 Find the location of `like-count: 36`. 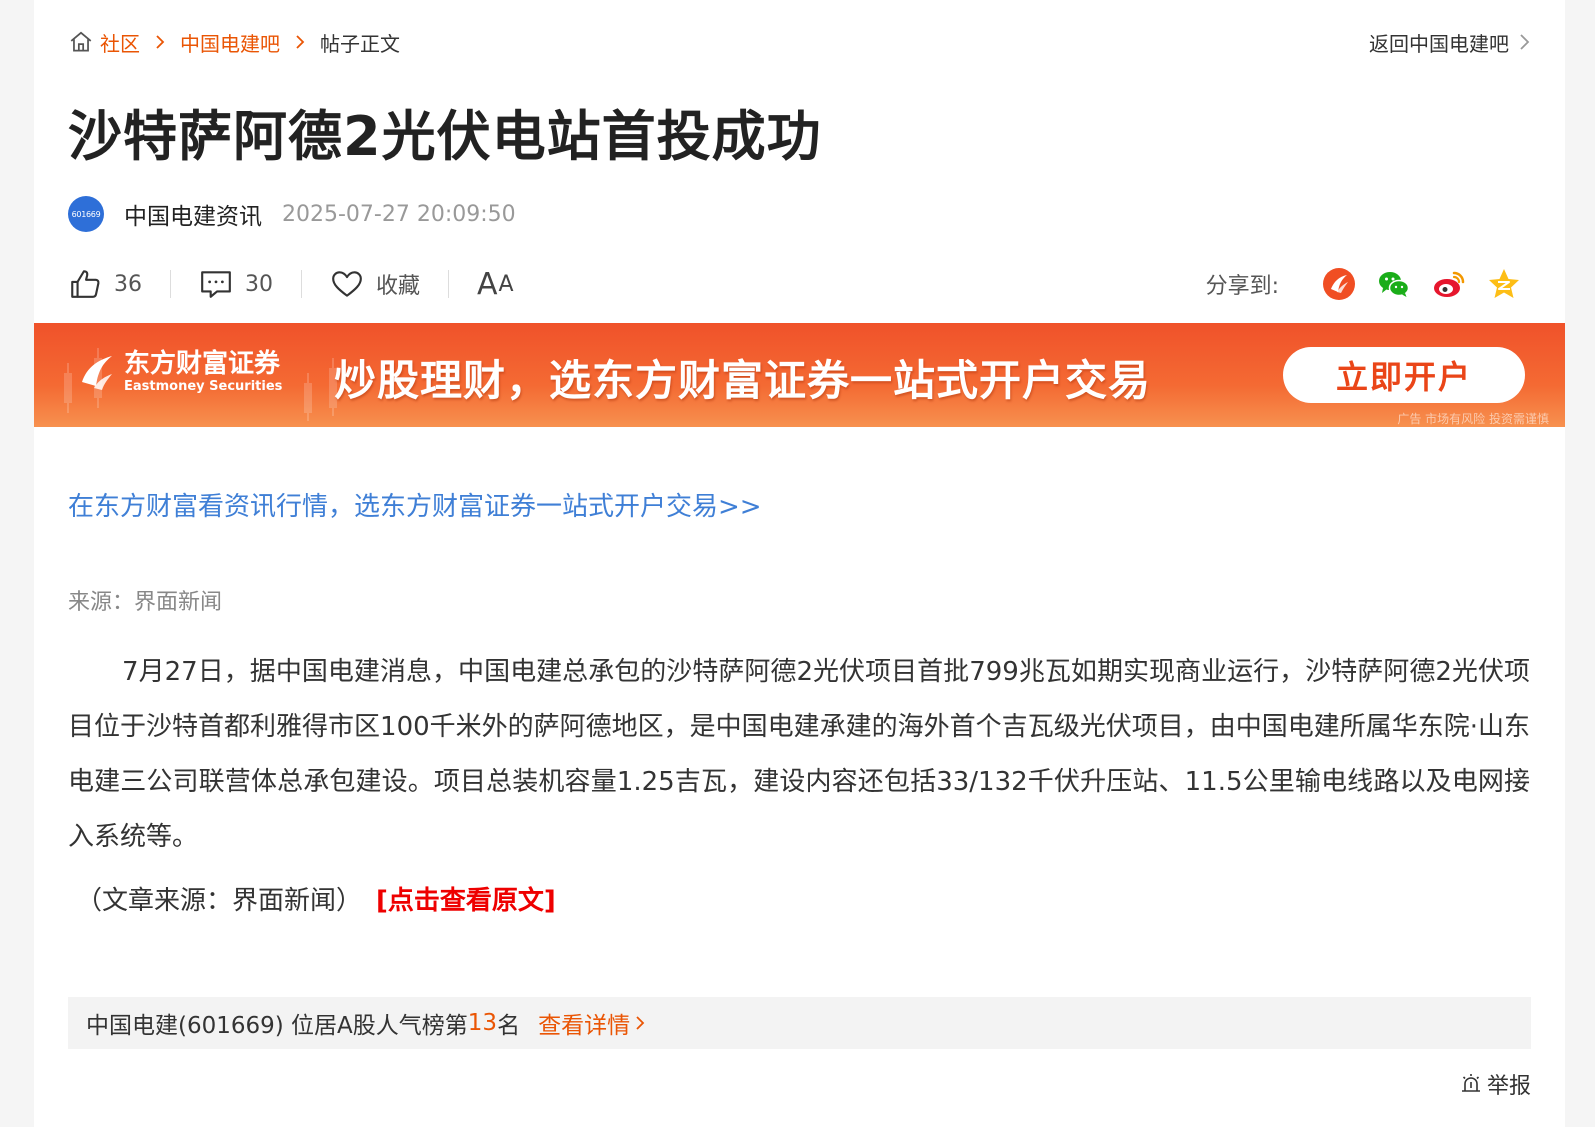

like-count: 36 is located at coordinates (128, 284).